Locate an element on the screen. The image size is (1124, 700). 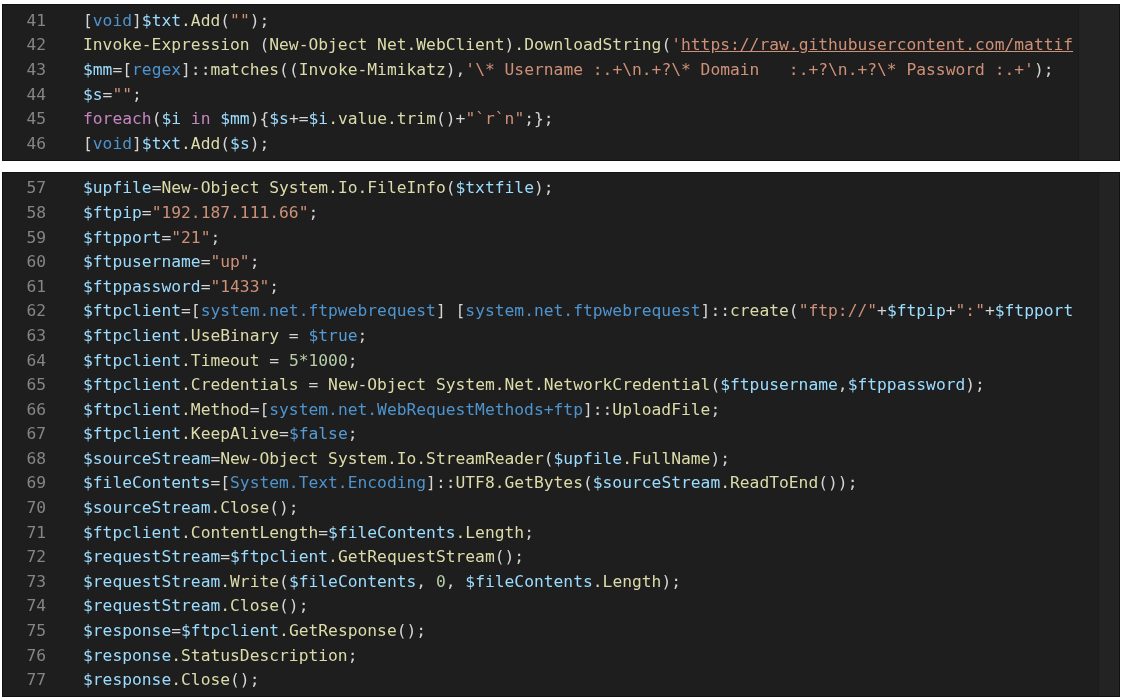
line-number: 73 is located at coordinates (36, 581).